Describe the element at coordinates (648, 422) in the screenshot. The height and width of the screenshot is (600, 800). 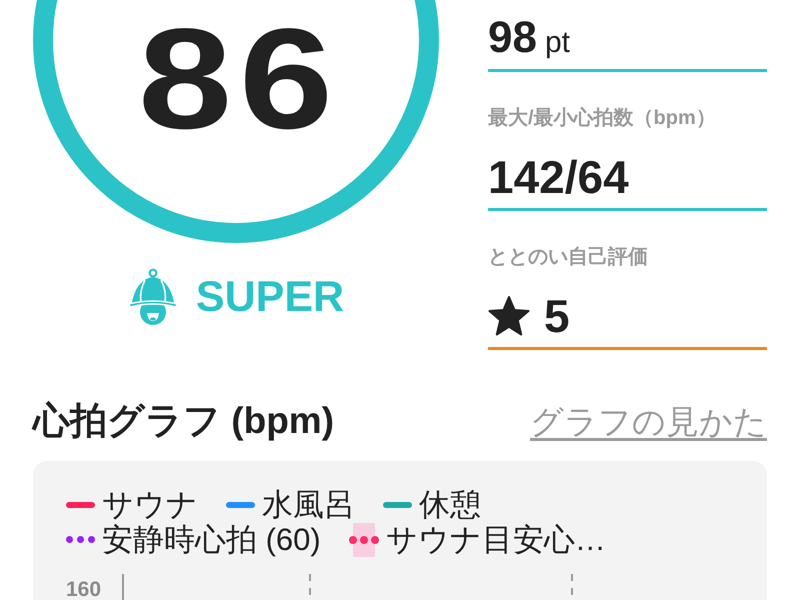
I see `graph-help-link: グラフの見かた` at that location.